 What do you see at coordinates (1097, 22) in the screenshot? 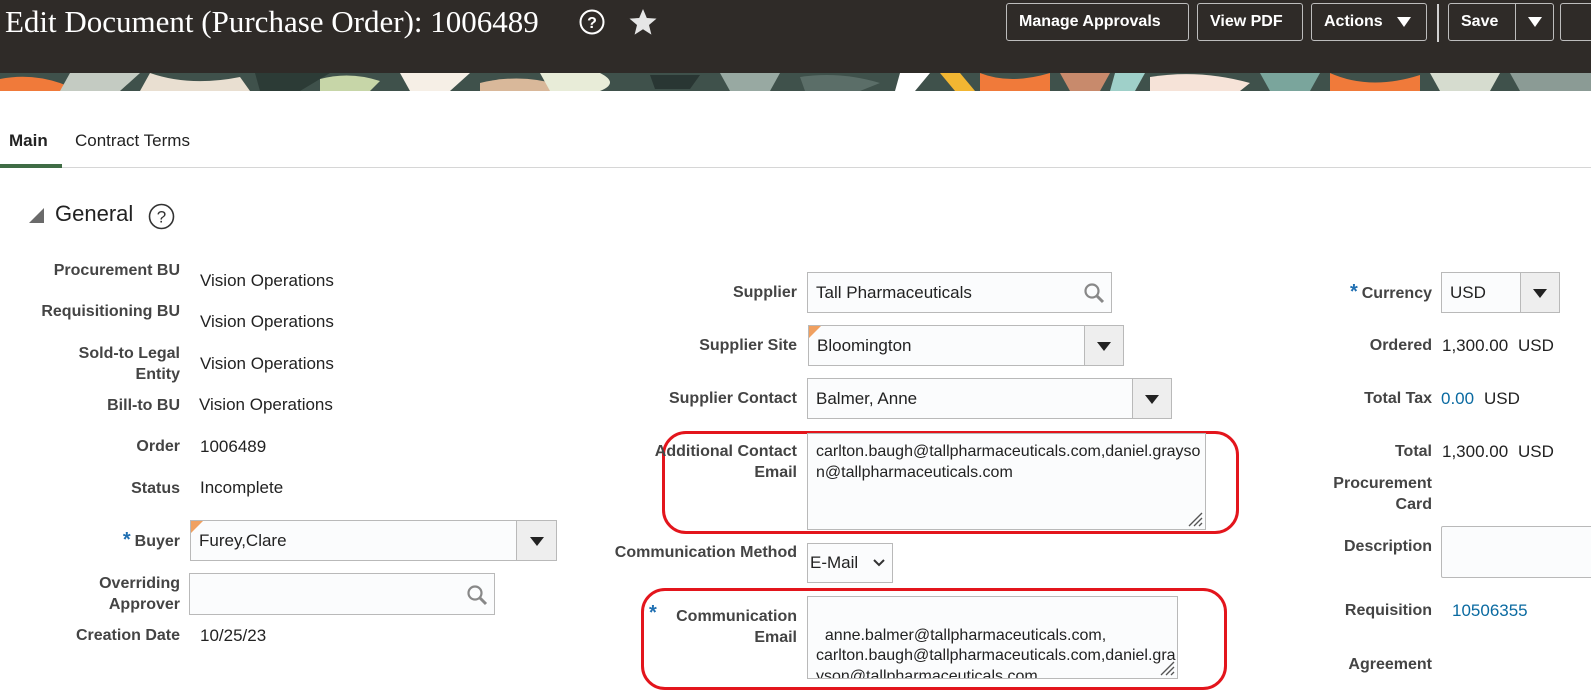
I see `manage-approvals-button: Manage Approvals` at bounding box center [1097, 22].